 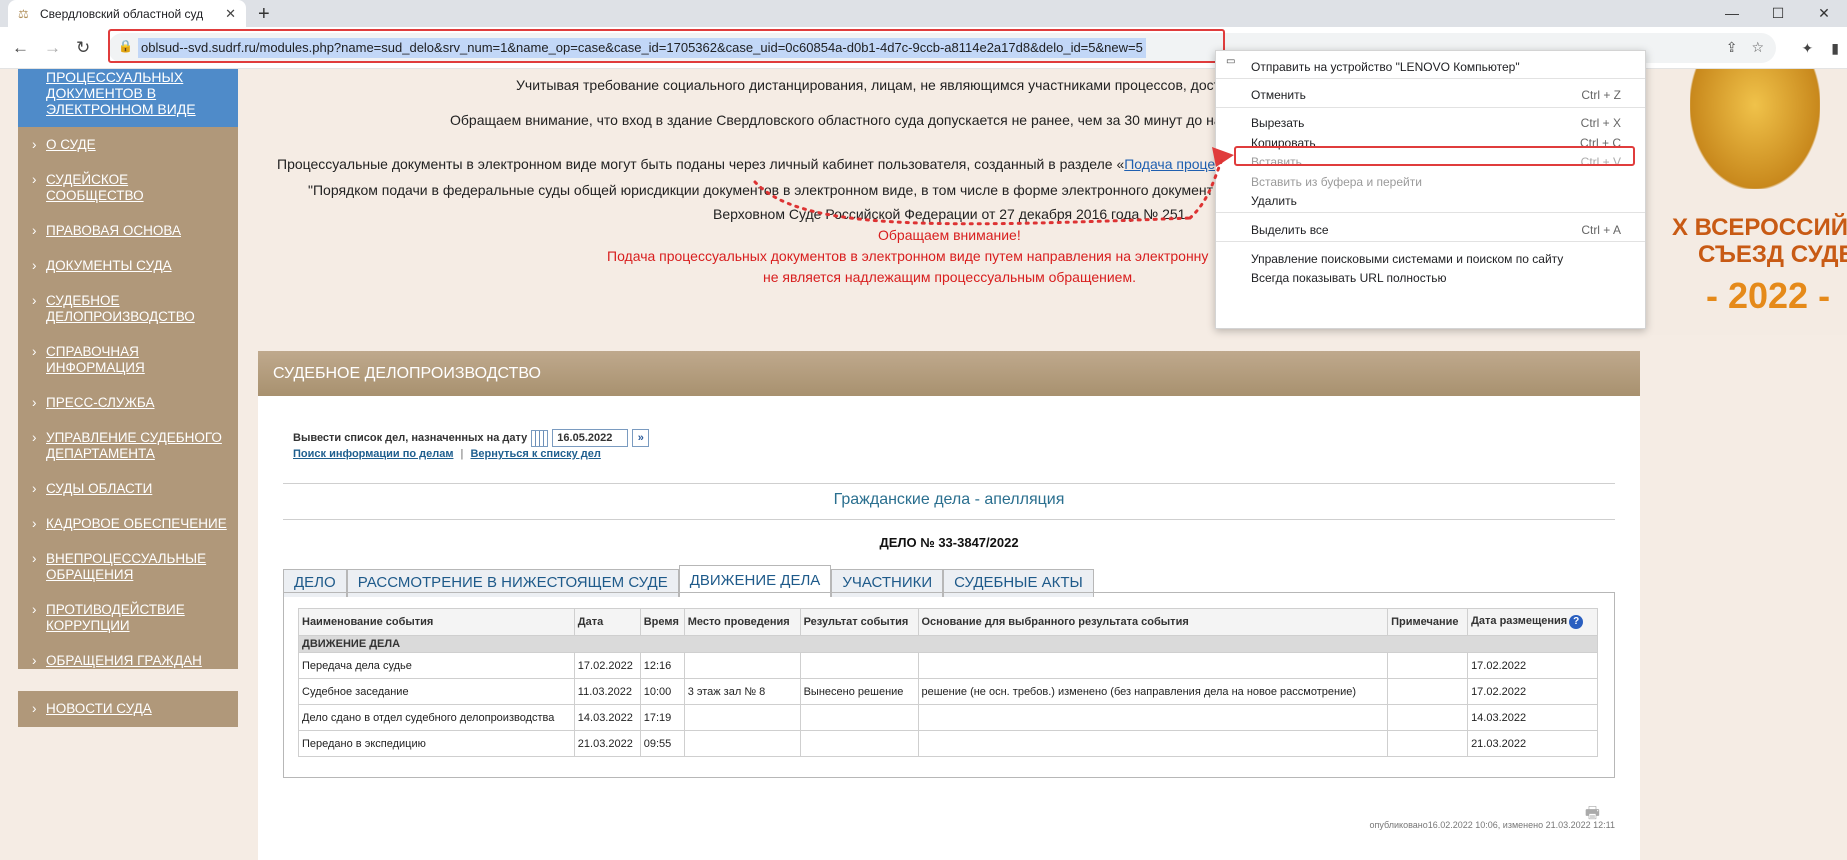 What do you see at coordinates (1748, 202) in the screenshot?
I see `congress-banner: X ВСЕРОССИЙСКИ СЪЕЗД СУДЕЙ - 2022 -` at bounding box center [1748, 202].